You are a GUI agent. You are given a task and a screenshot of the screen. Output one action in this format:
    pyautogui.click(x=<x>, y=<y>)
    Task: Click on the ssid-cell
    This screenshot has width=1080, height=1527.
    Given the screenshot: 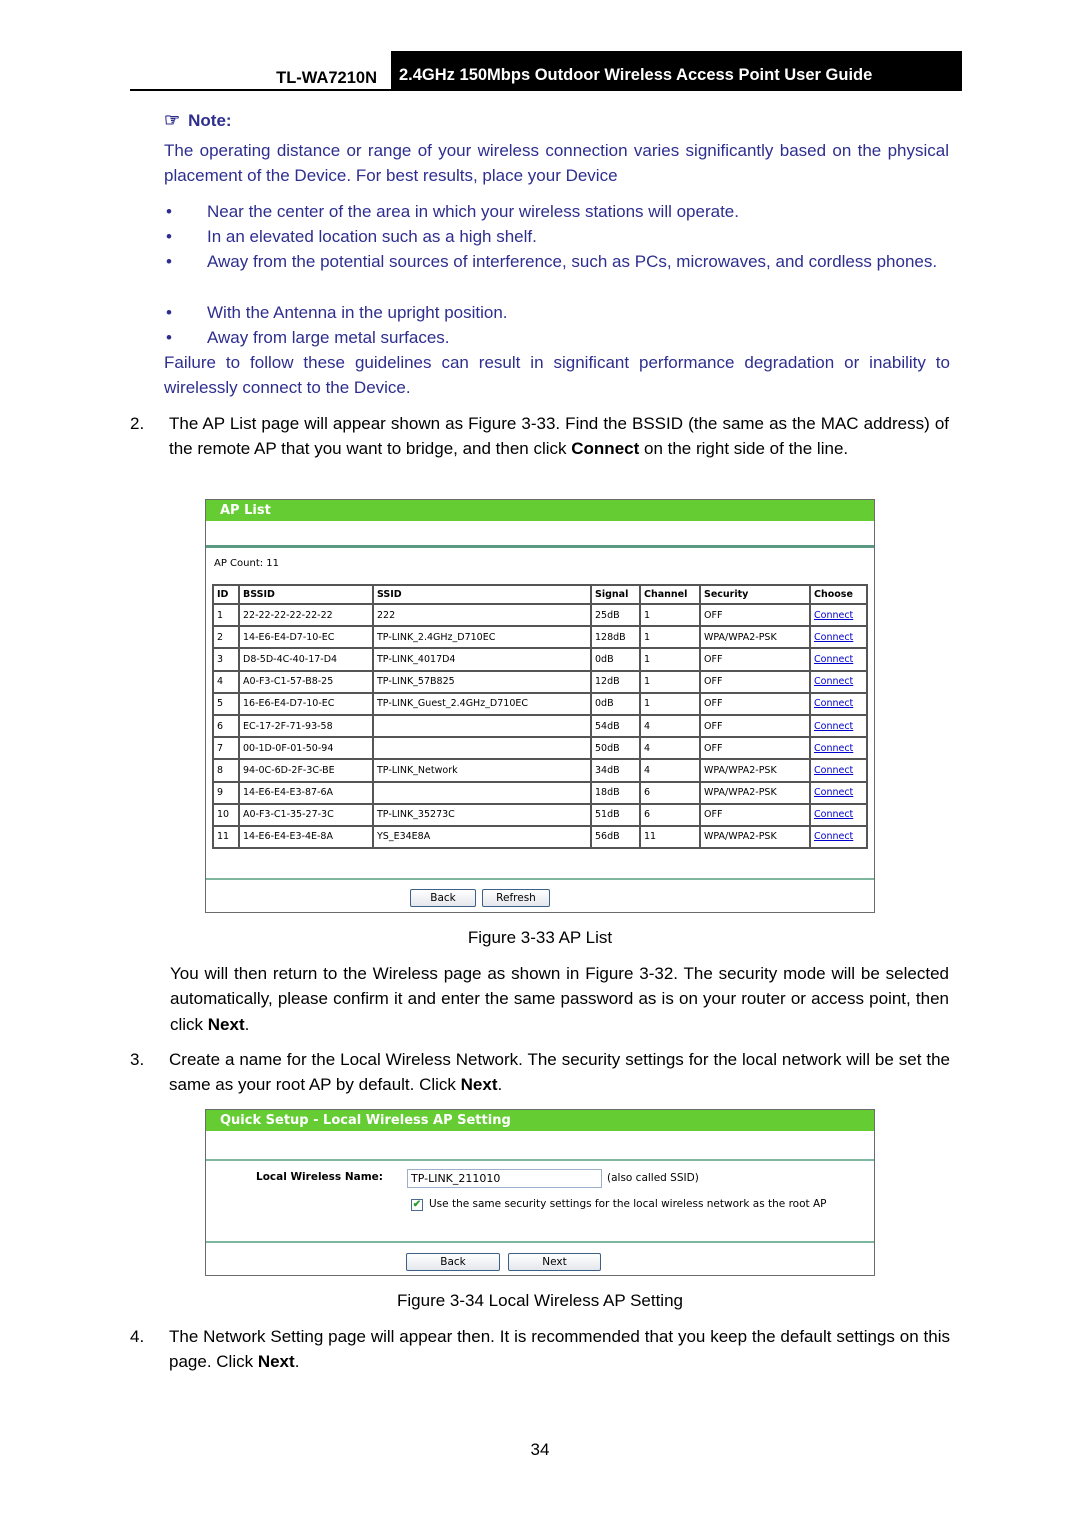 What is the action you would take?
    pyautogui.click(x=482, y=726)
    